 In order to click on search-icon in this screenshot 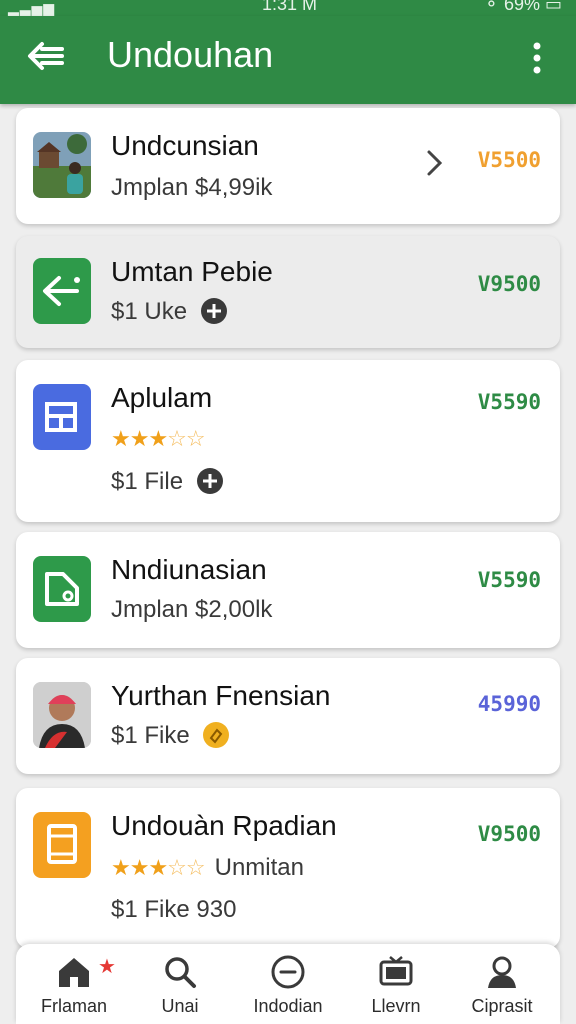, I will do `click(180, 972)`.